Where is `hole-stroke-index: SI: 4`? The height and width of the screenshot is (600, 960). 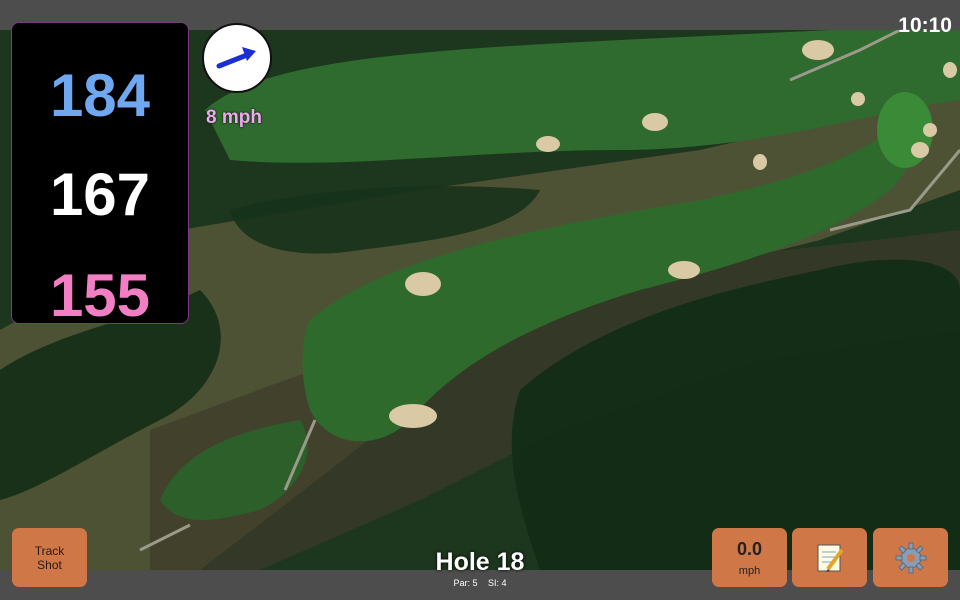
hole-stroke-index: SI: 4 is located at coordinates (497, 583).